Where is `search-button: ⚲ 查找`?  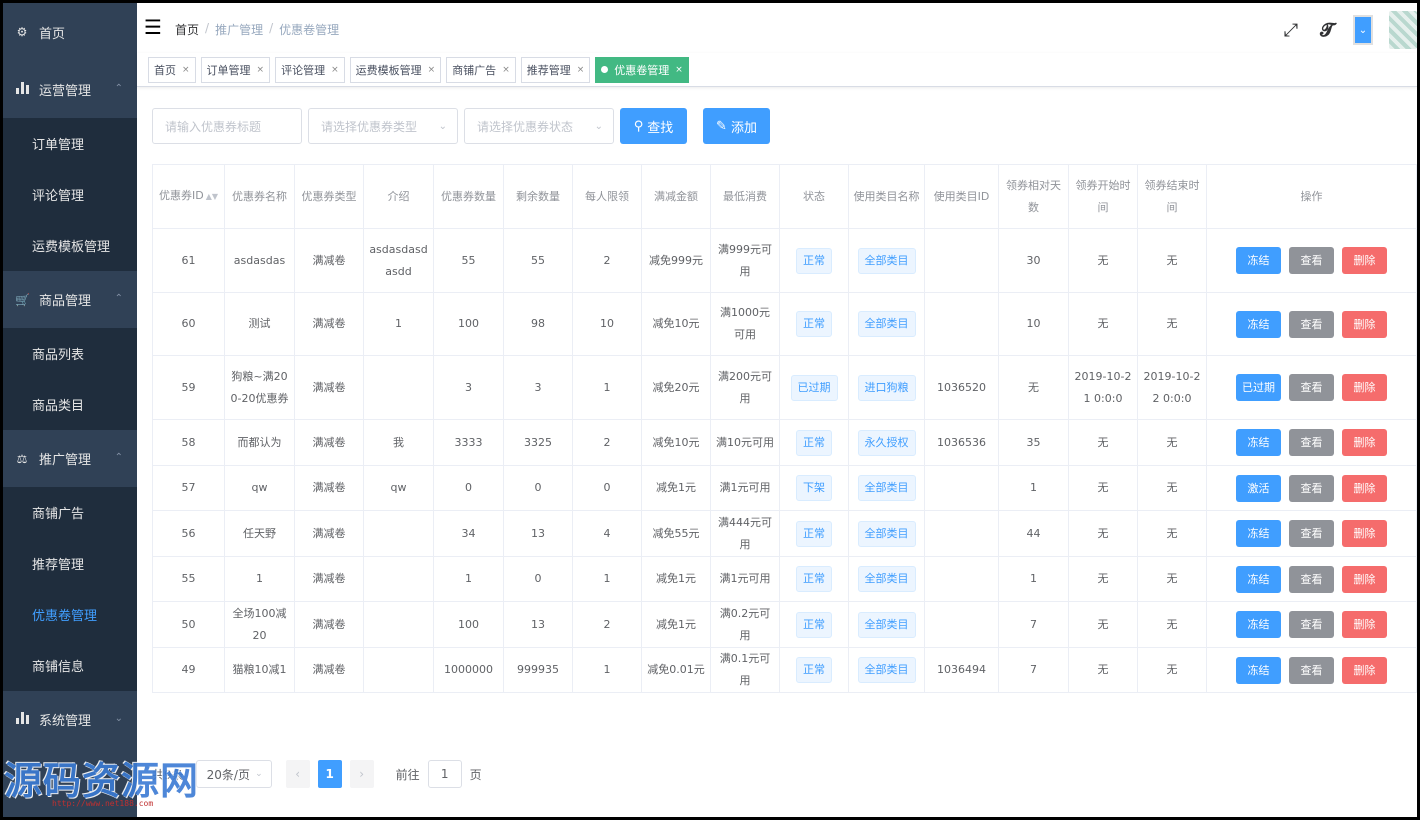
search-button: ⚲ 查找 is located at coordinates (653, 126).